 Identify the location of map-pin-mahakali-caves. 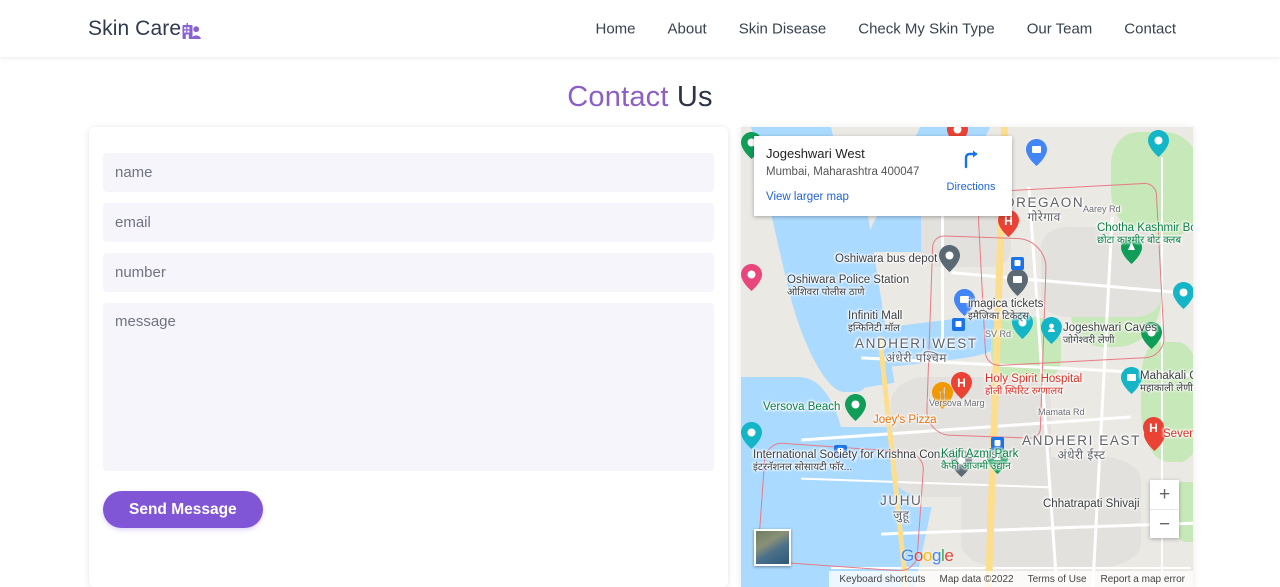
(1131, 380).